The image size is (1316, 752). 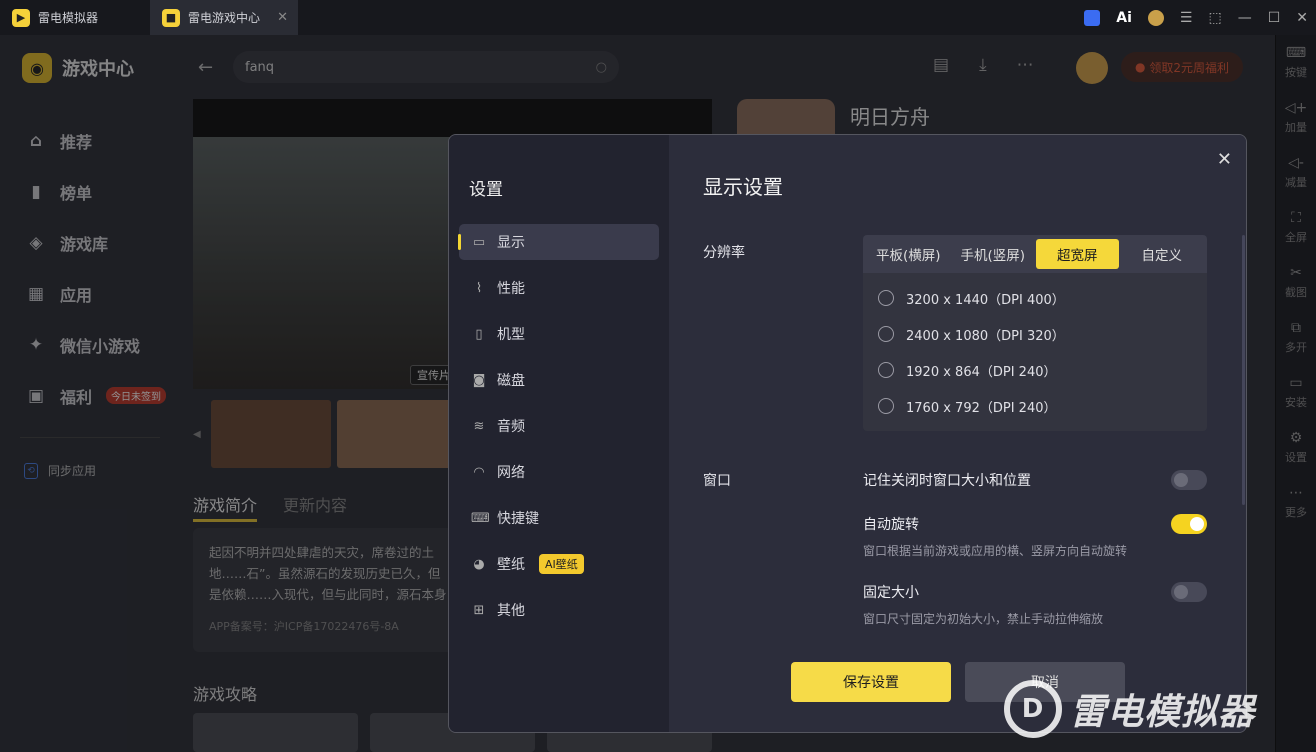 What do you see at coordinates (1274, 18) in the screenshot?
I see `maximize-icon: ☐` at bounding box center [1274, 18].